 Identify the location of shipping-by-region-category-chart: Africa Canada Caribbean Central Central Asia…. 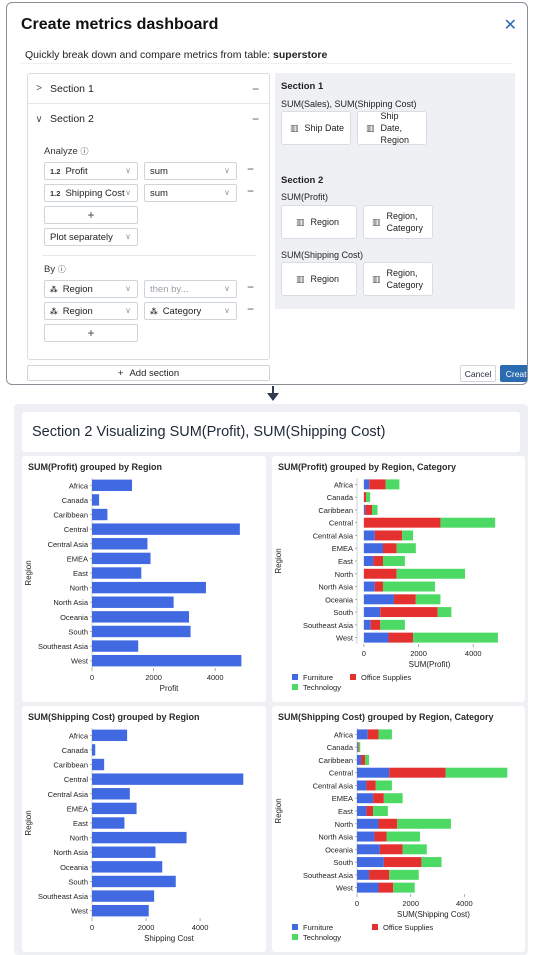
(391, 835).